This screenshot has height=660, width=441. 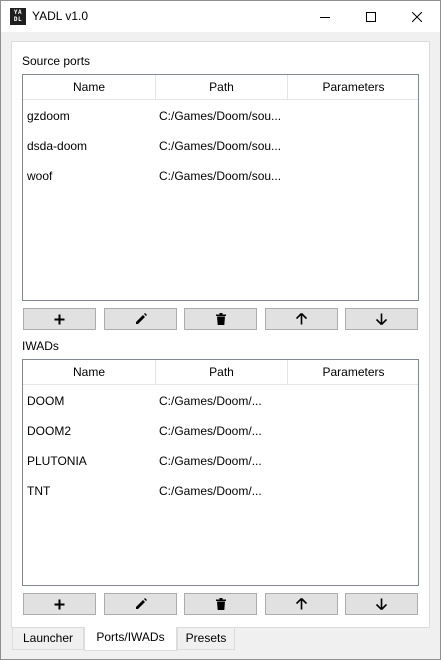 I want to click on maximize-button, so click(x=371, y=16).